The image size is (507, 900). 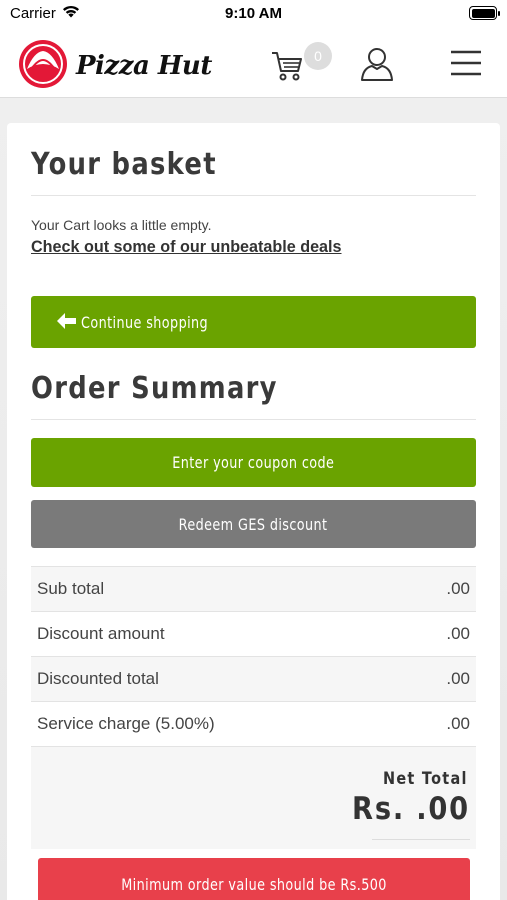 I want to click on pizza-hut-logo: Pizza Hut, so click(x=115, y=66).